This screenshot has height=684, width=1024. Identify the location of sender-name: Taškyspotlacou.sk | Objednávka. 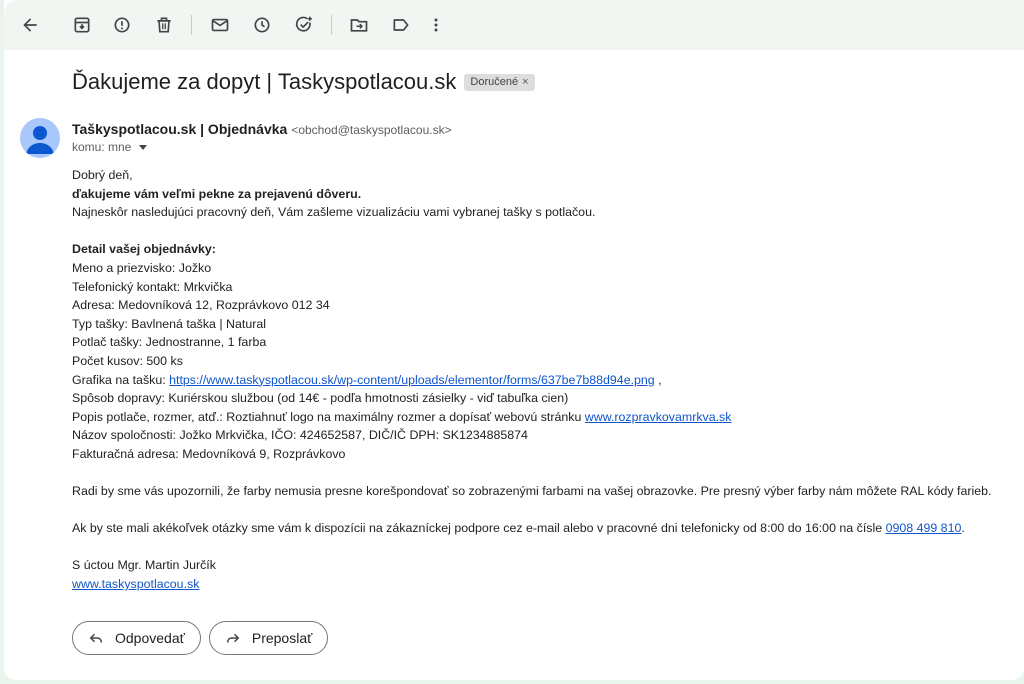
(180, 129).